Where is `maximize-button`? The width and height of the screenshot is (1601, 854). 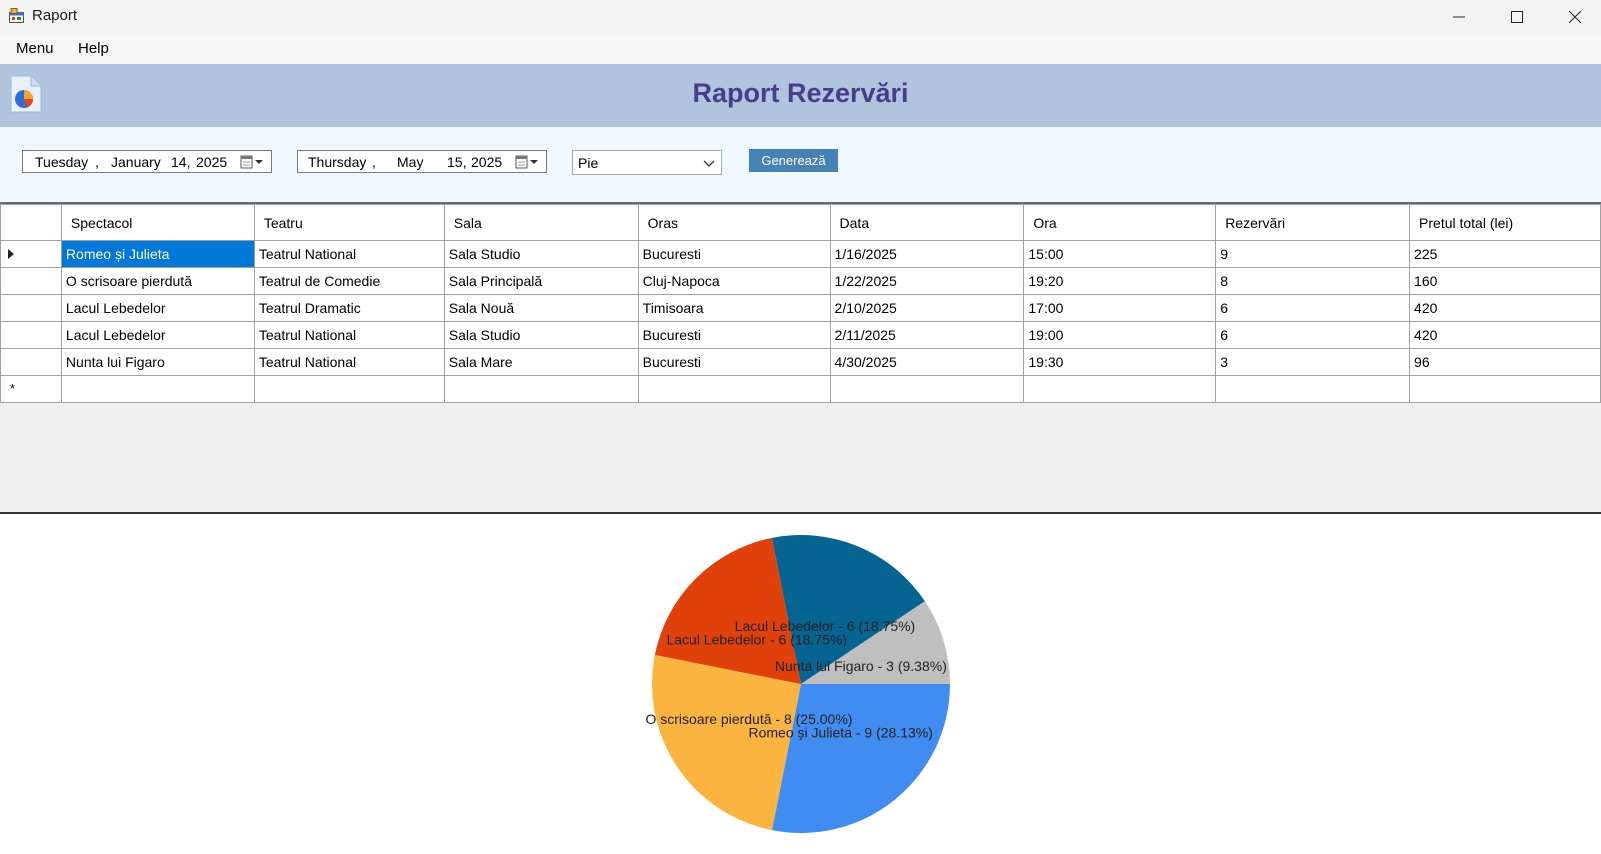 maximize-button is located at coordinates (1517, 16).